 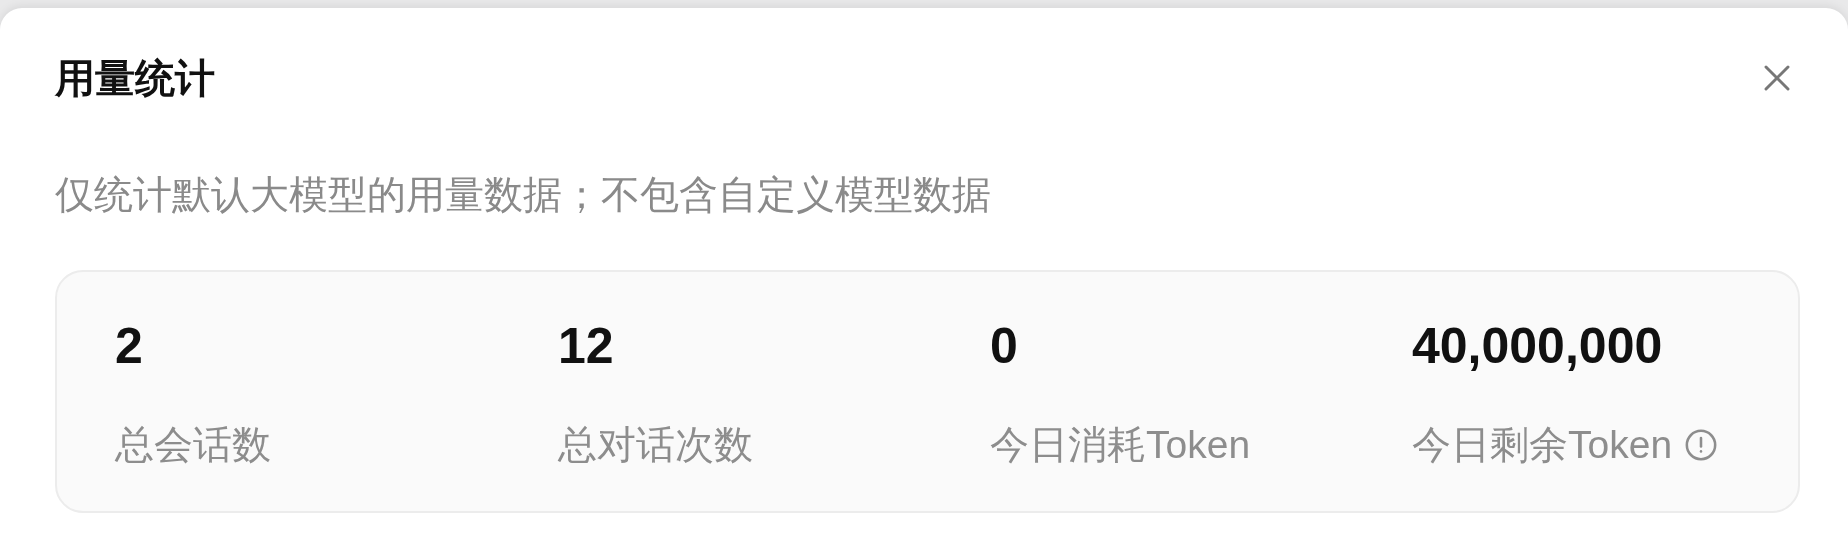 I want to click on stat-label: 总会话数, so click(x=193, y=445).